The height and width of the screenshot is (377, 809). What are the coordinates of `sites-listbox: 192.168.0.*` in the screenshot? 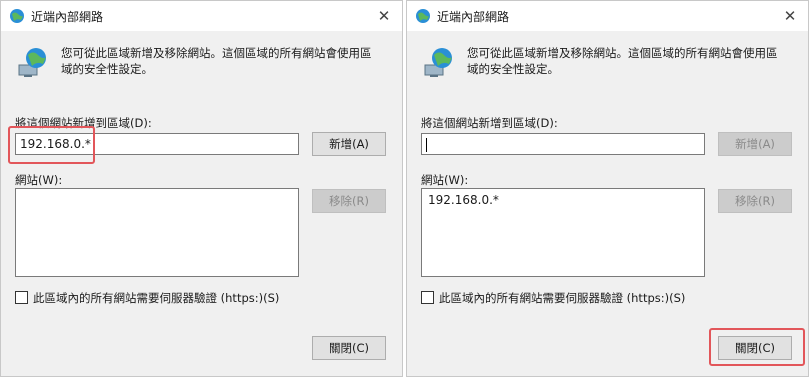 It's located at (563, 232).